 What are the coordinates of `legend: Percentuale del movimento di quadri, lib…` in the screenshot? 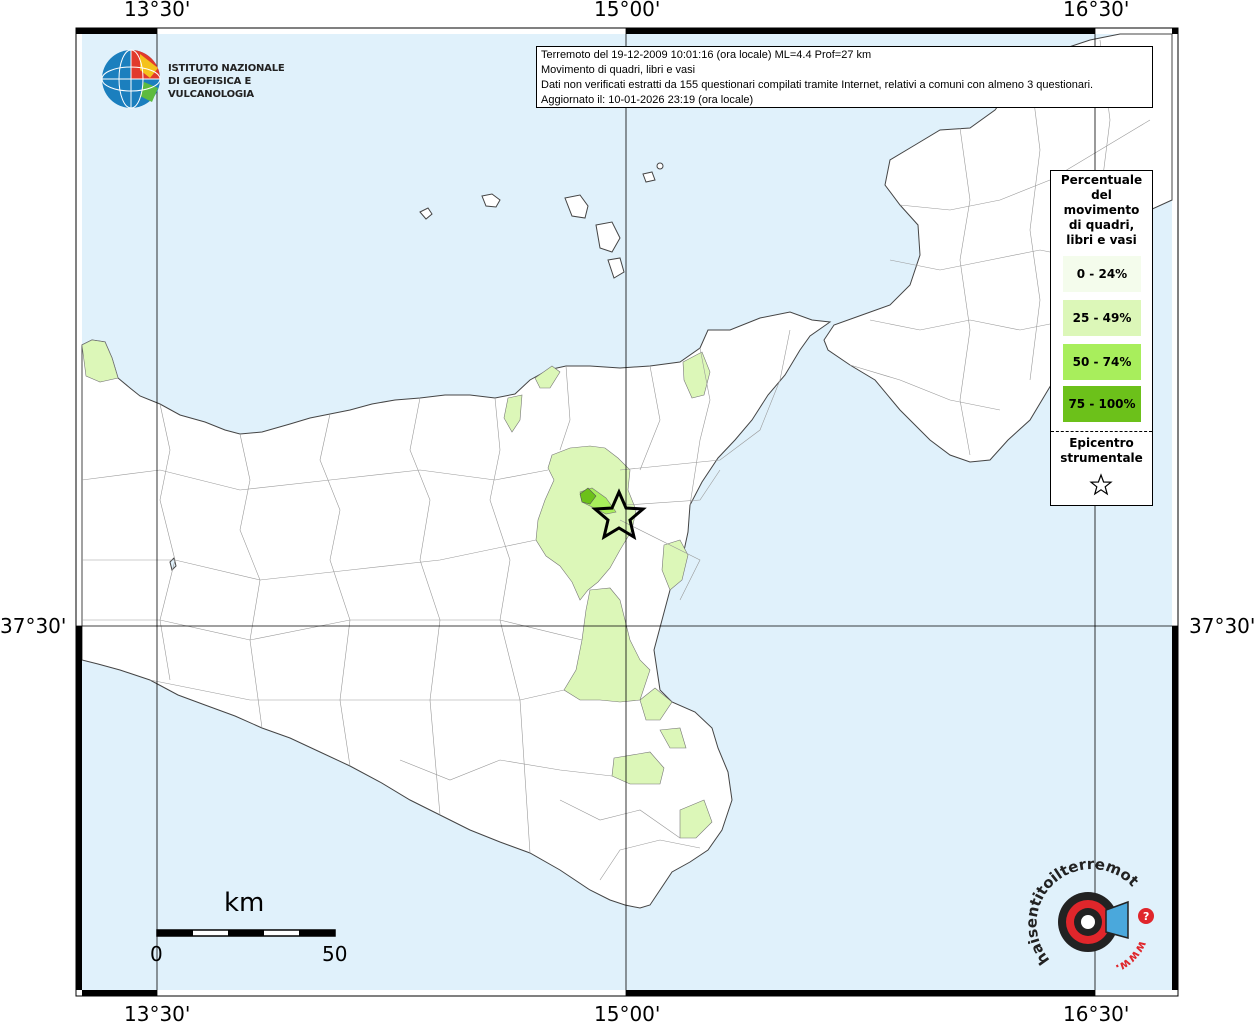 It's located at (1101, 338).